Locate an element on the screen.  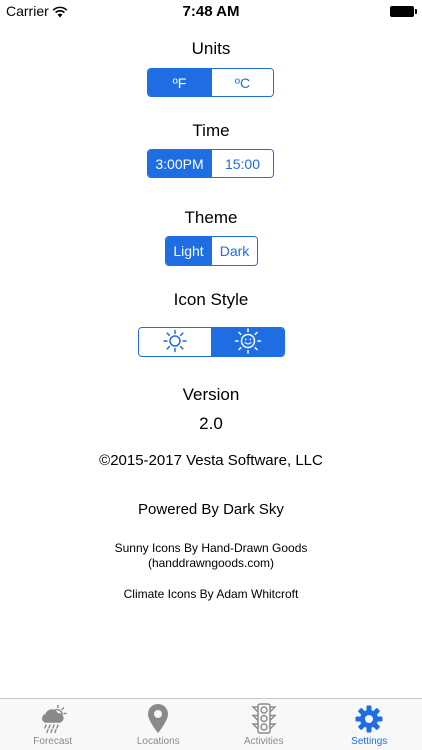
battery-icon is located at coordinates (403, 11).